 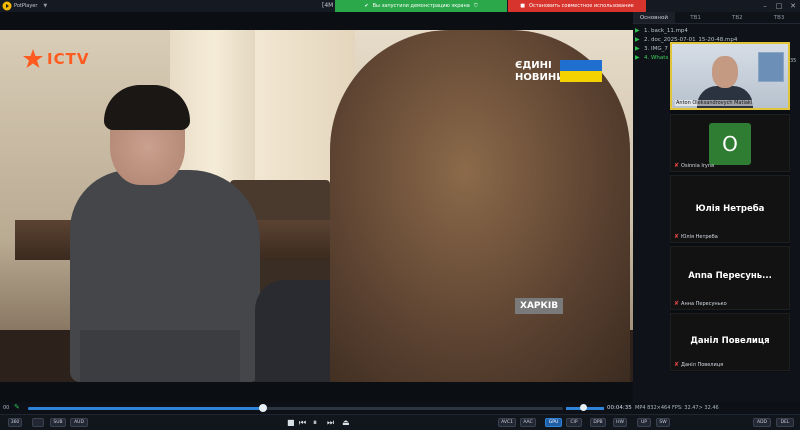 What do you see at coordinates (15, 422) in the screenshot?
I see `360-button: 360` at bounding box center [15, 422].